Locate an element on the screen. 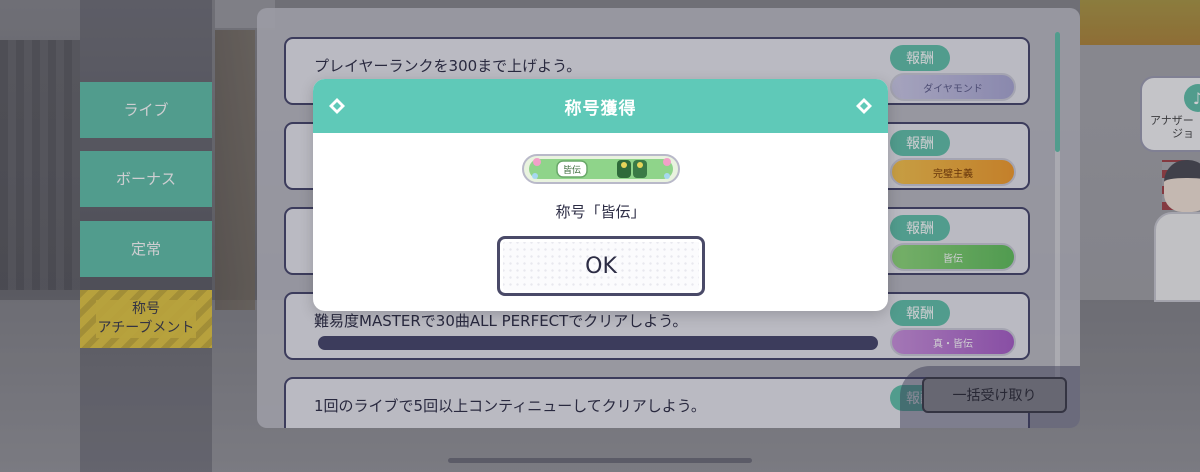  ok-button-label: OK is located at coordinates (601, 266).